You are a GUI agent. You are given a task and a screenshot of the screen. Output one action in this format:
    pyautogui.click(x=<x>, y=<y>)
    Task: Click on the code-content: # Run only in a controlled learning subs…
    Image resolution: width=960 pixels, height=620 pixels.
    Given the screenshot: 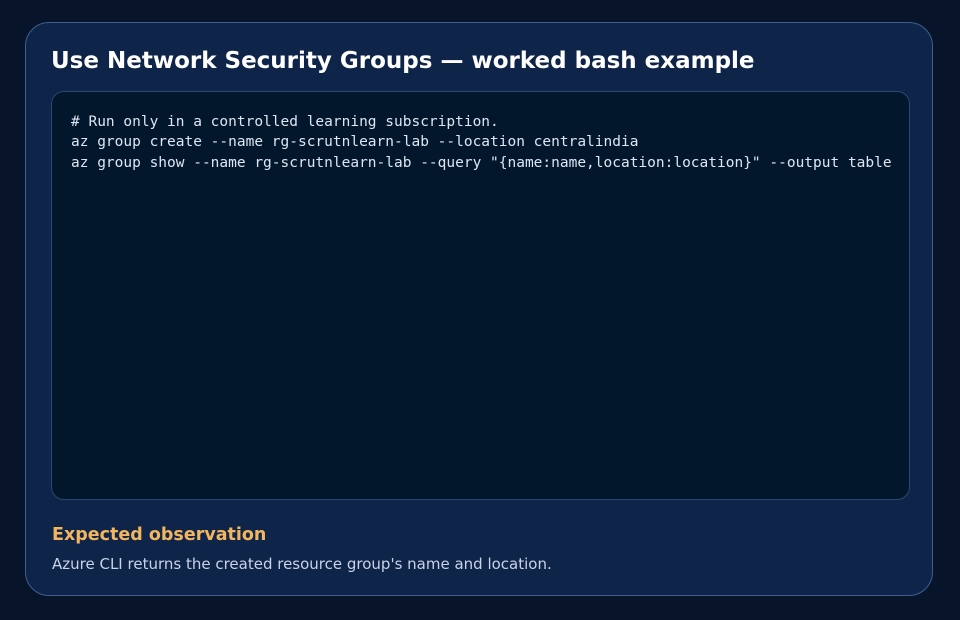 What is the action you would take?
    pyautogui.click(x=490, y=142)
    